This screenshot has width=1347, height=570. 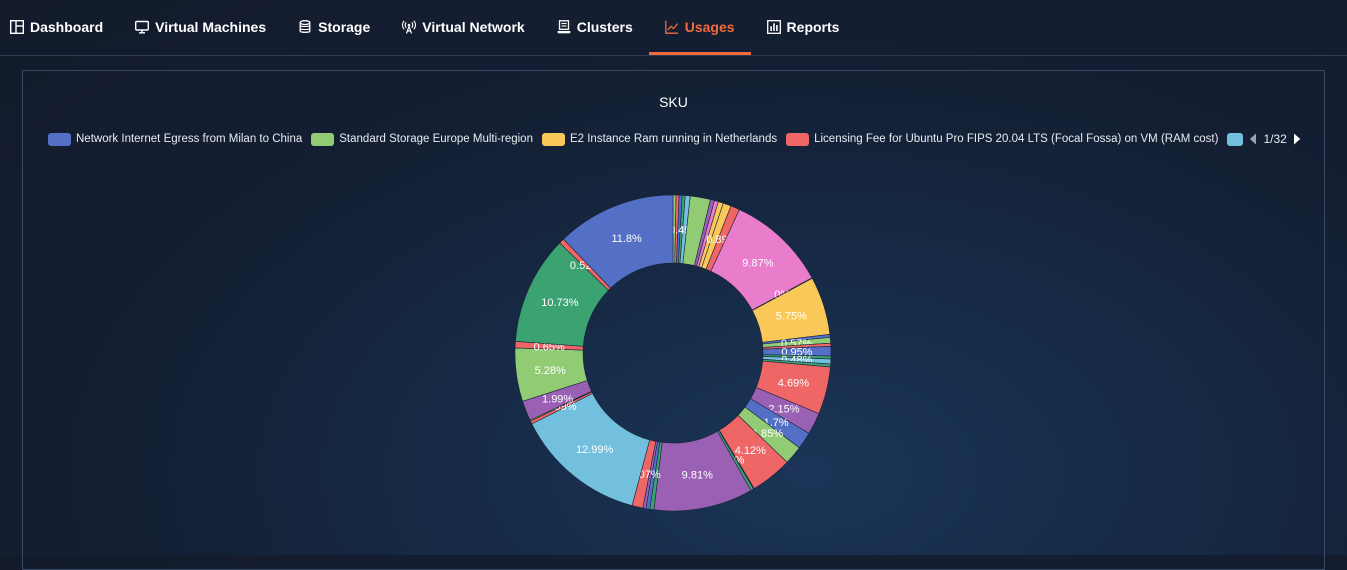 I want to click on slice-data-label: 10.73%, so click(x=560, y=303).